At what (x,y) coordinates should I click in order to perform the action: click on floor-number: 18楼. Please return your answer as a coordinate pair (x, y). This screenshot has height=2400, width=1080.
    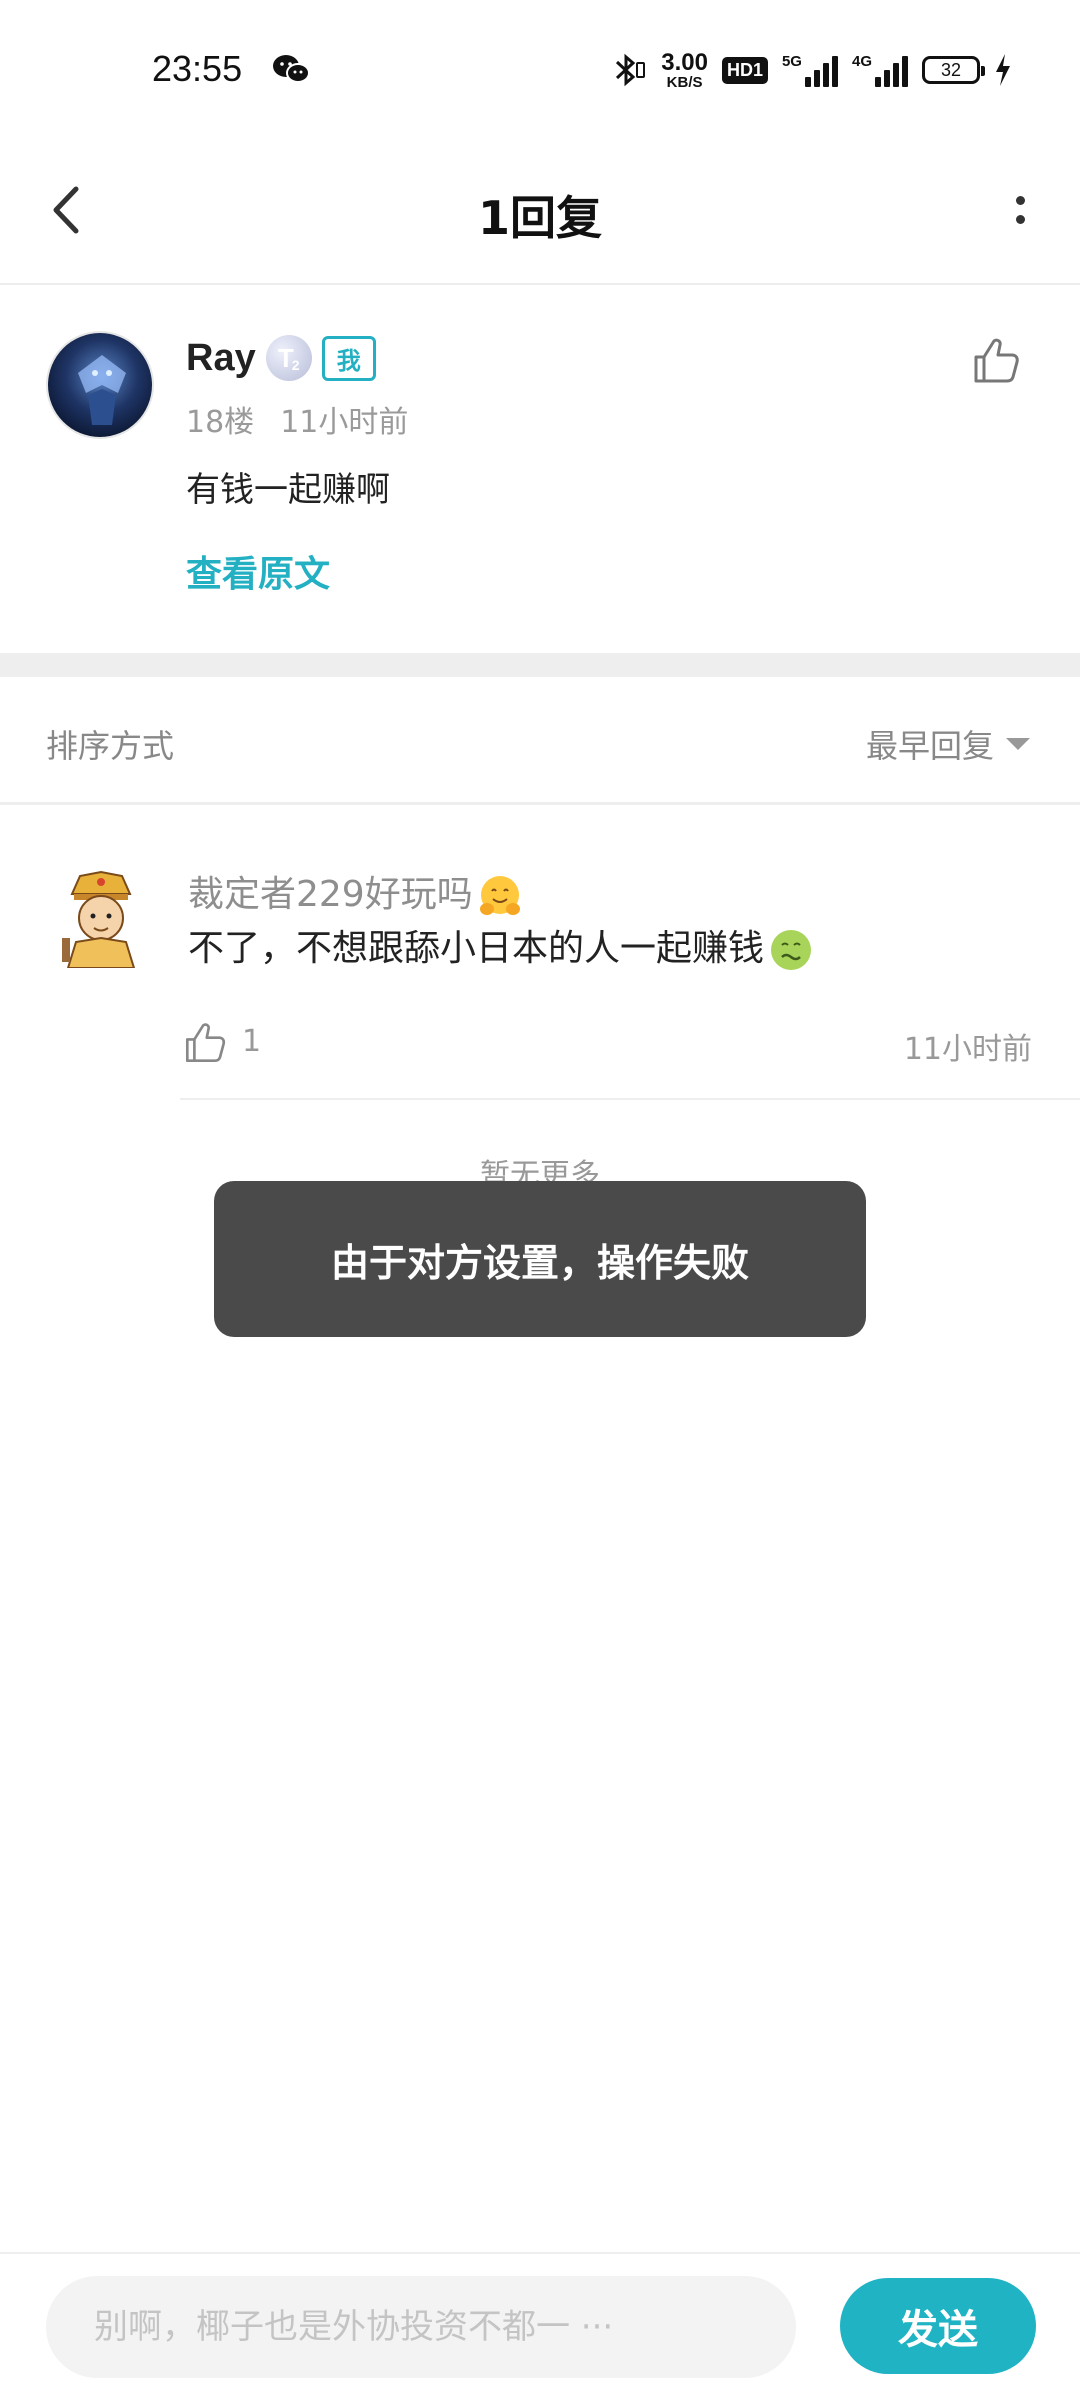
    Looking at the image, I should click on (220, 422).